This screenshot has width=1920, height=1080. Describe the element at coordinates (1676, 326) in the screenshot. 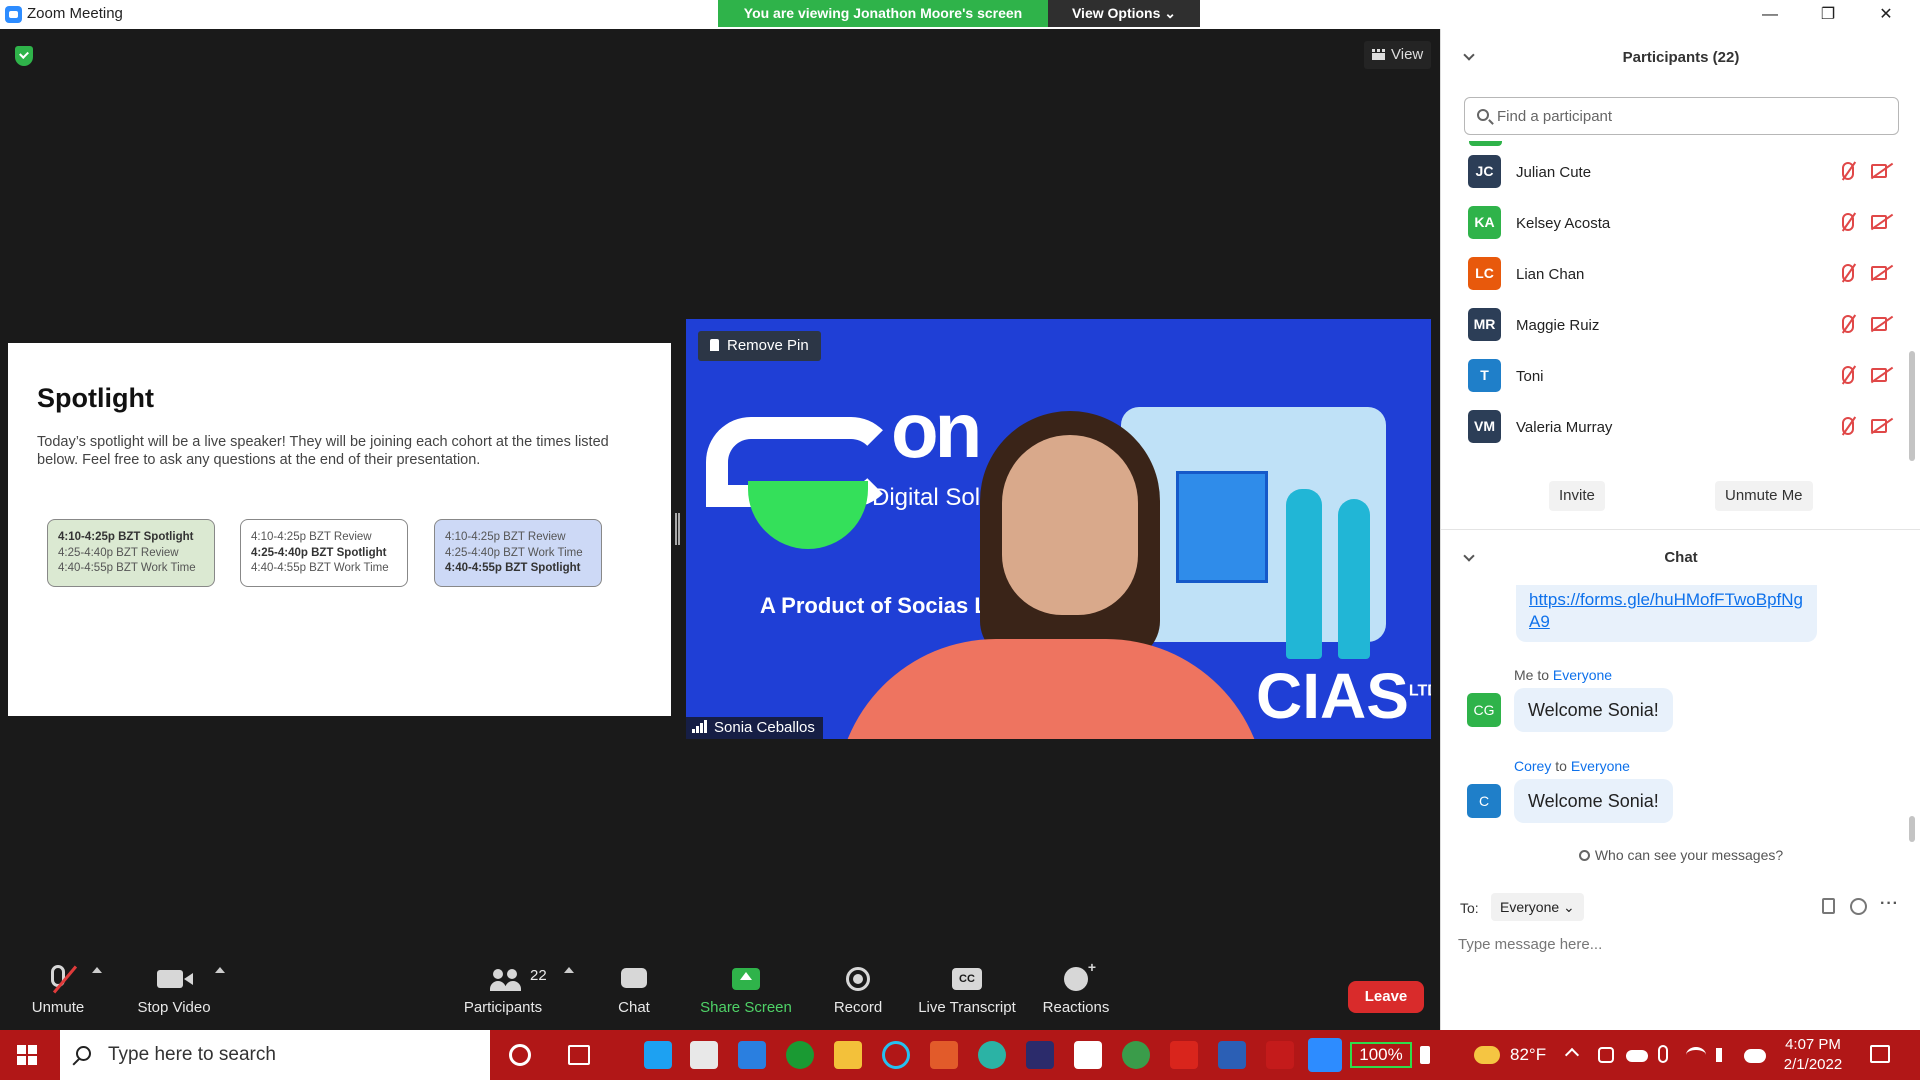

I see `participant-row: MR Maggie Ruiz` at that location.